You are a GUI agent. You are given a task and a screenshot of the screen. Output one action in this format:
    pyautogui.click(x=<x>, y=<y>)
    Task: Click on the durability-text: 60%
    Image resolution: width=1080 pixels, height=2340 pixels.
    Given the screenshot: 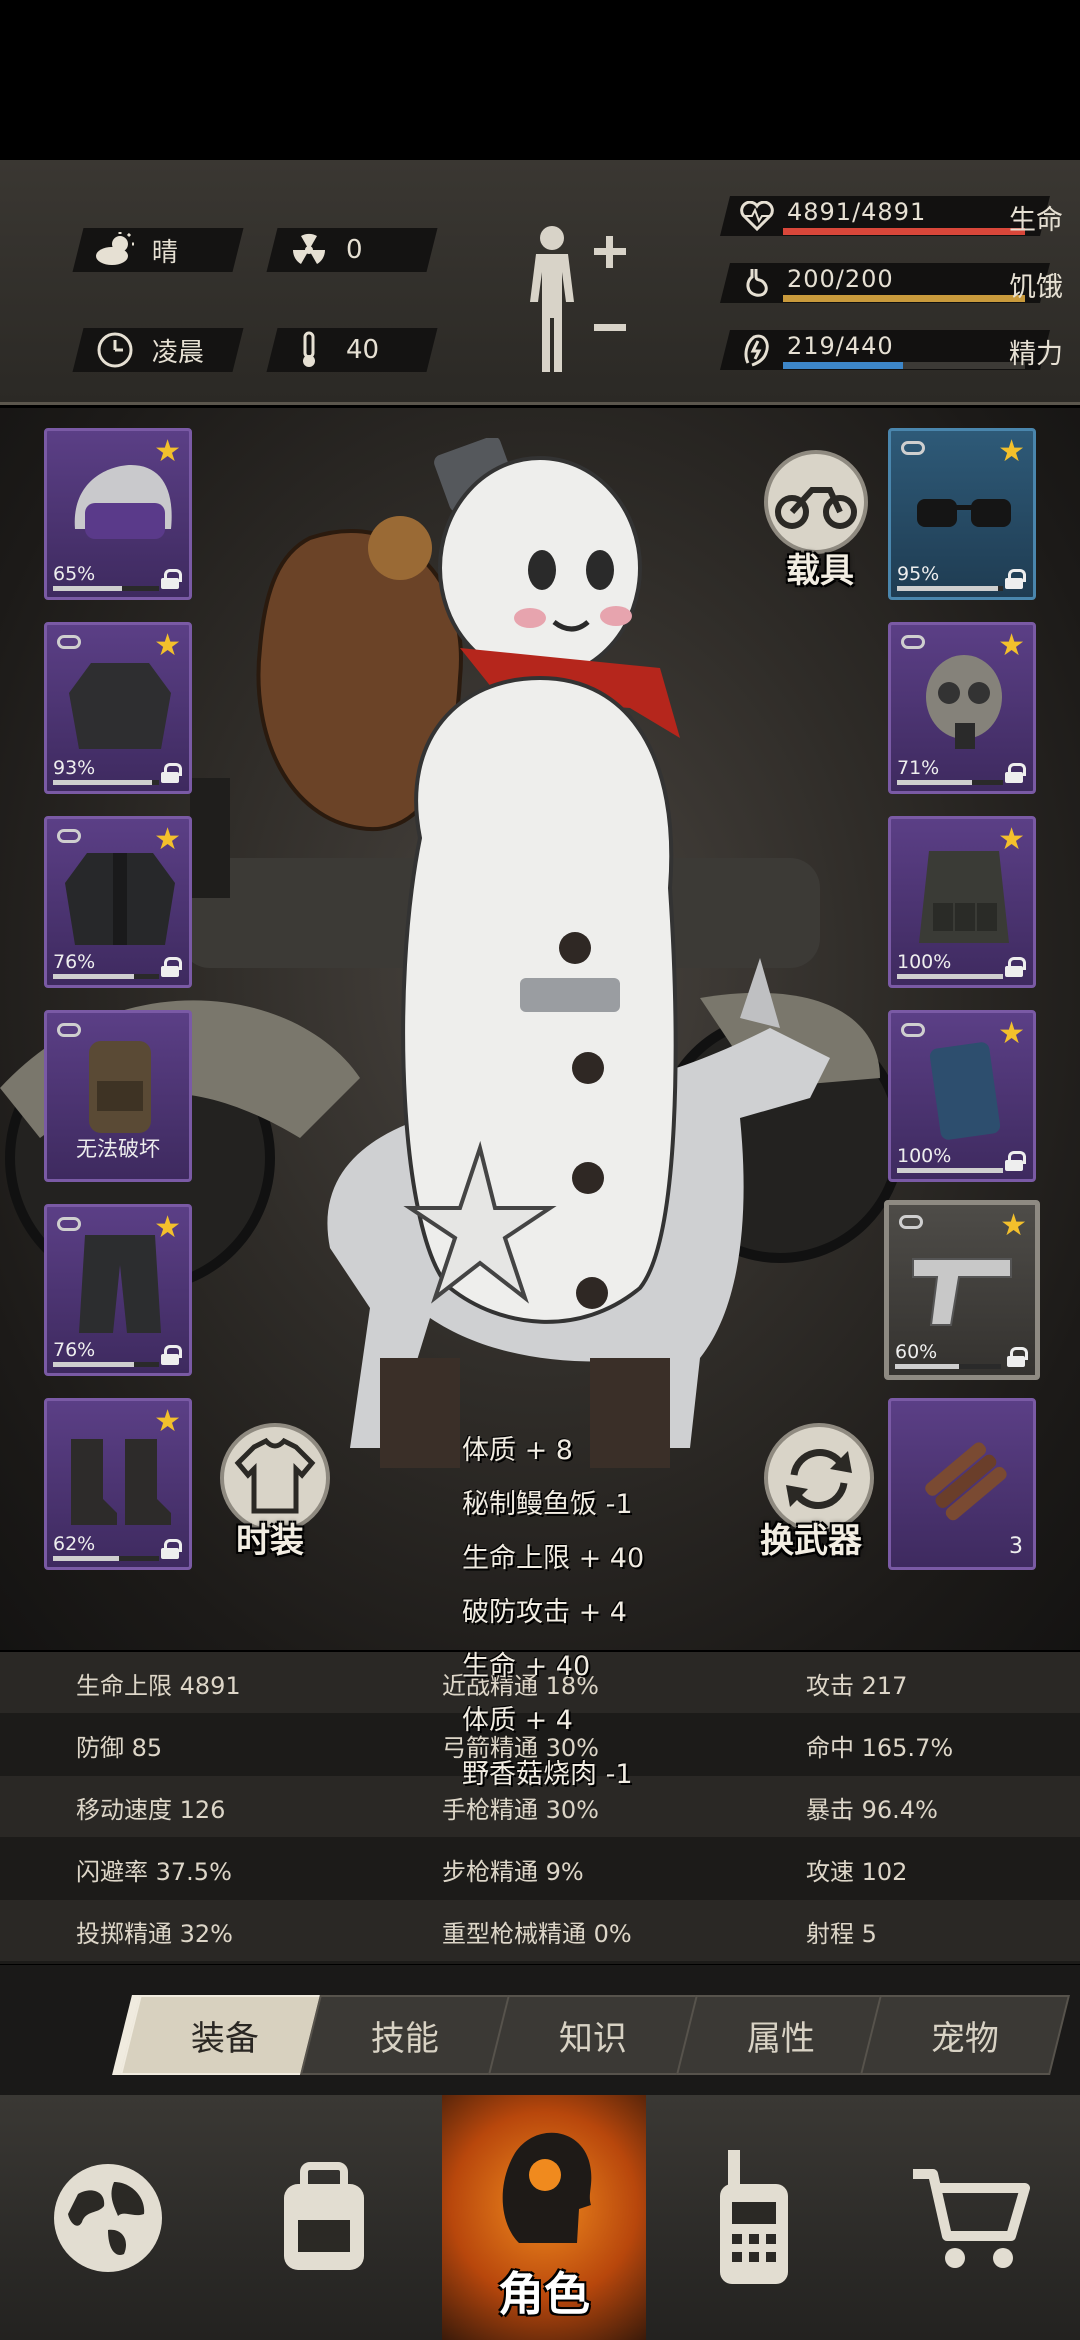 What is the action you would take?
    pyautogui.click(x=916, y=1352)
    